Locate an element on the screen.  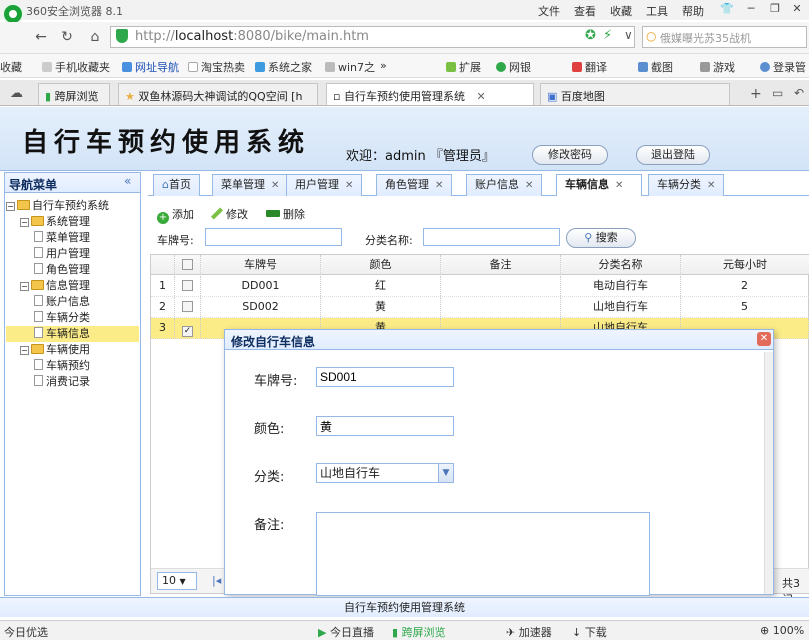
menu-tools: 工具 is located at coordinates (657, 11).